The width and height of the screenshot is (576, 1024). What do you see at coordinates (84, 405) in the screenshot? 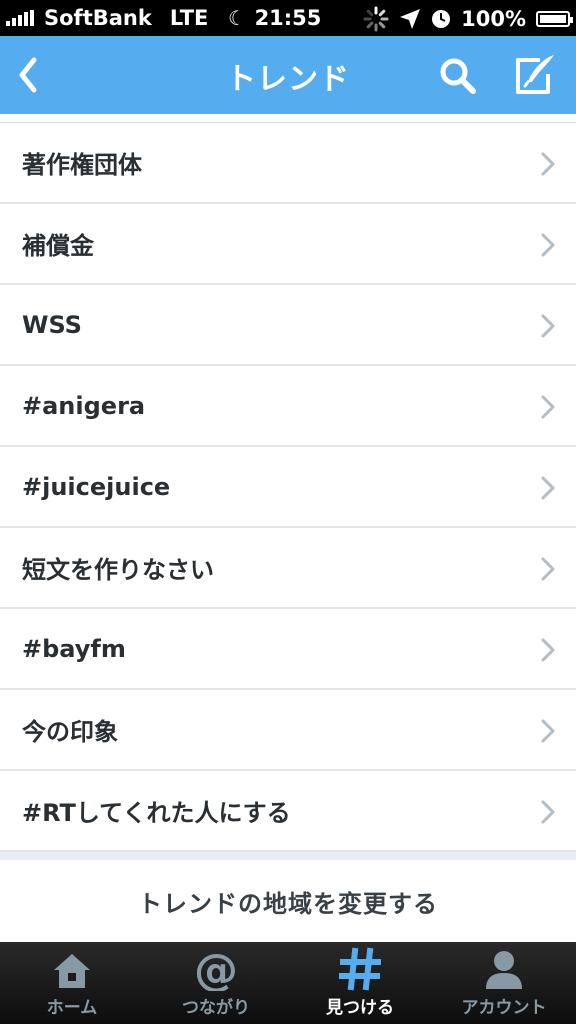
I see `trend-label: #anigera` at bounding box center [84, 405].